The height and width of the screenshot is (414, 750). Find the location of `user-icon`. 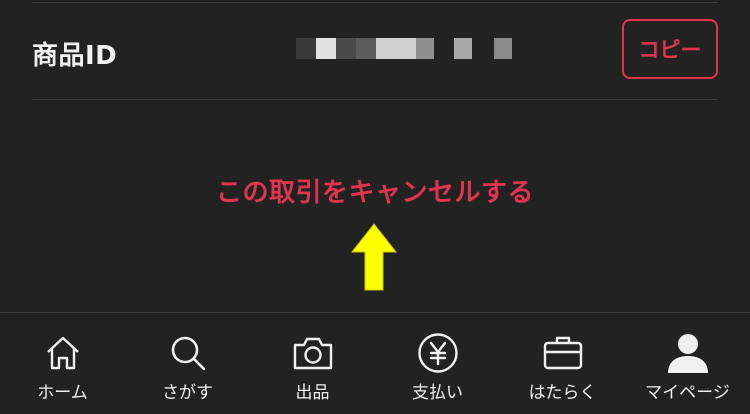

user-icon is located at coordinates (688, 353).